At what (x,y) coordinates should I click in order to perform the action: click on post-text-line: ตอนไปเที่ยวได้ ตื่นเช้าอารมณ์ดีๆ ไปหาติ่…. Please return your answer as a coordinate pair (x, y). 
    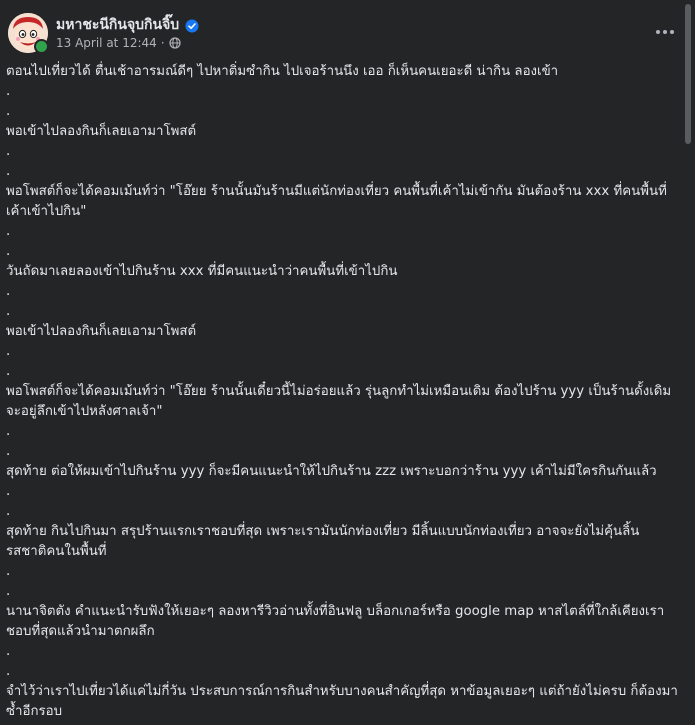
    Looking at the image, I should click on (282, 71).